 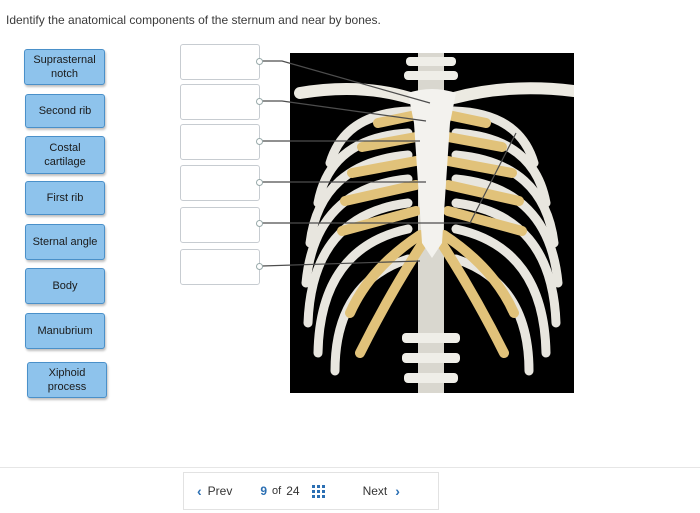 I want to click on page-of-label: of, so click(x=277, y=491).